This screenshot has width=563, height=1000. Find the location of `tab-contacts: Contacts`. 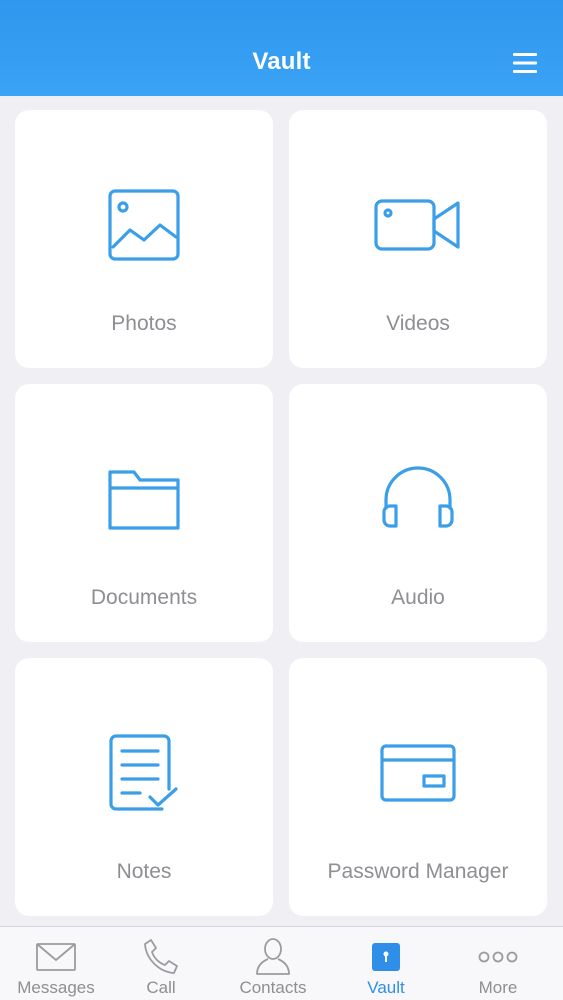

tab-contacts: Contacts is located at coordinates (273, 963).